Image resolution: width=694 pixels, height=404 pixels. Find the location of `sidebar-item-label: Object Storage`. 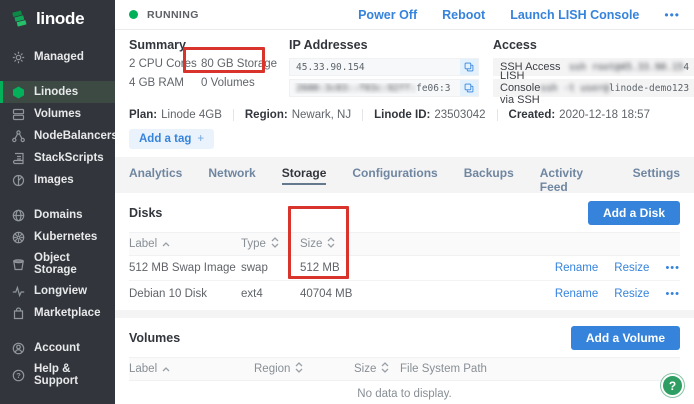

sidebar-item-label: Object Storage is located at coordinates (55, 264).